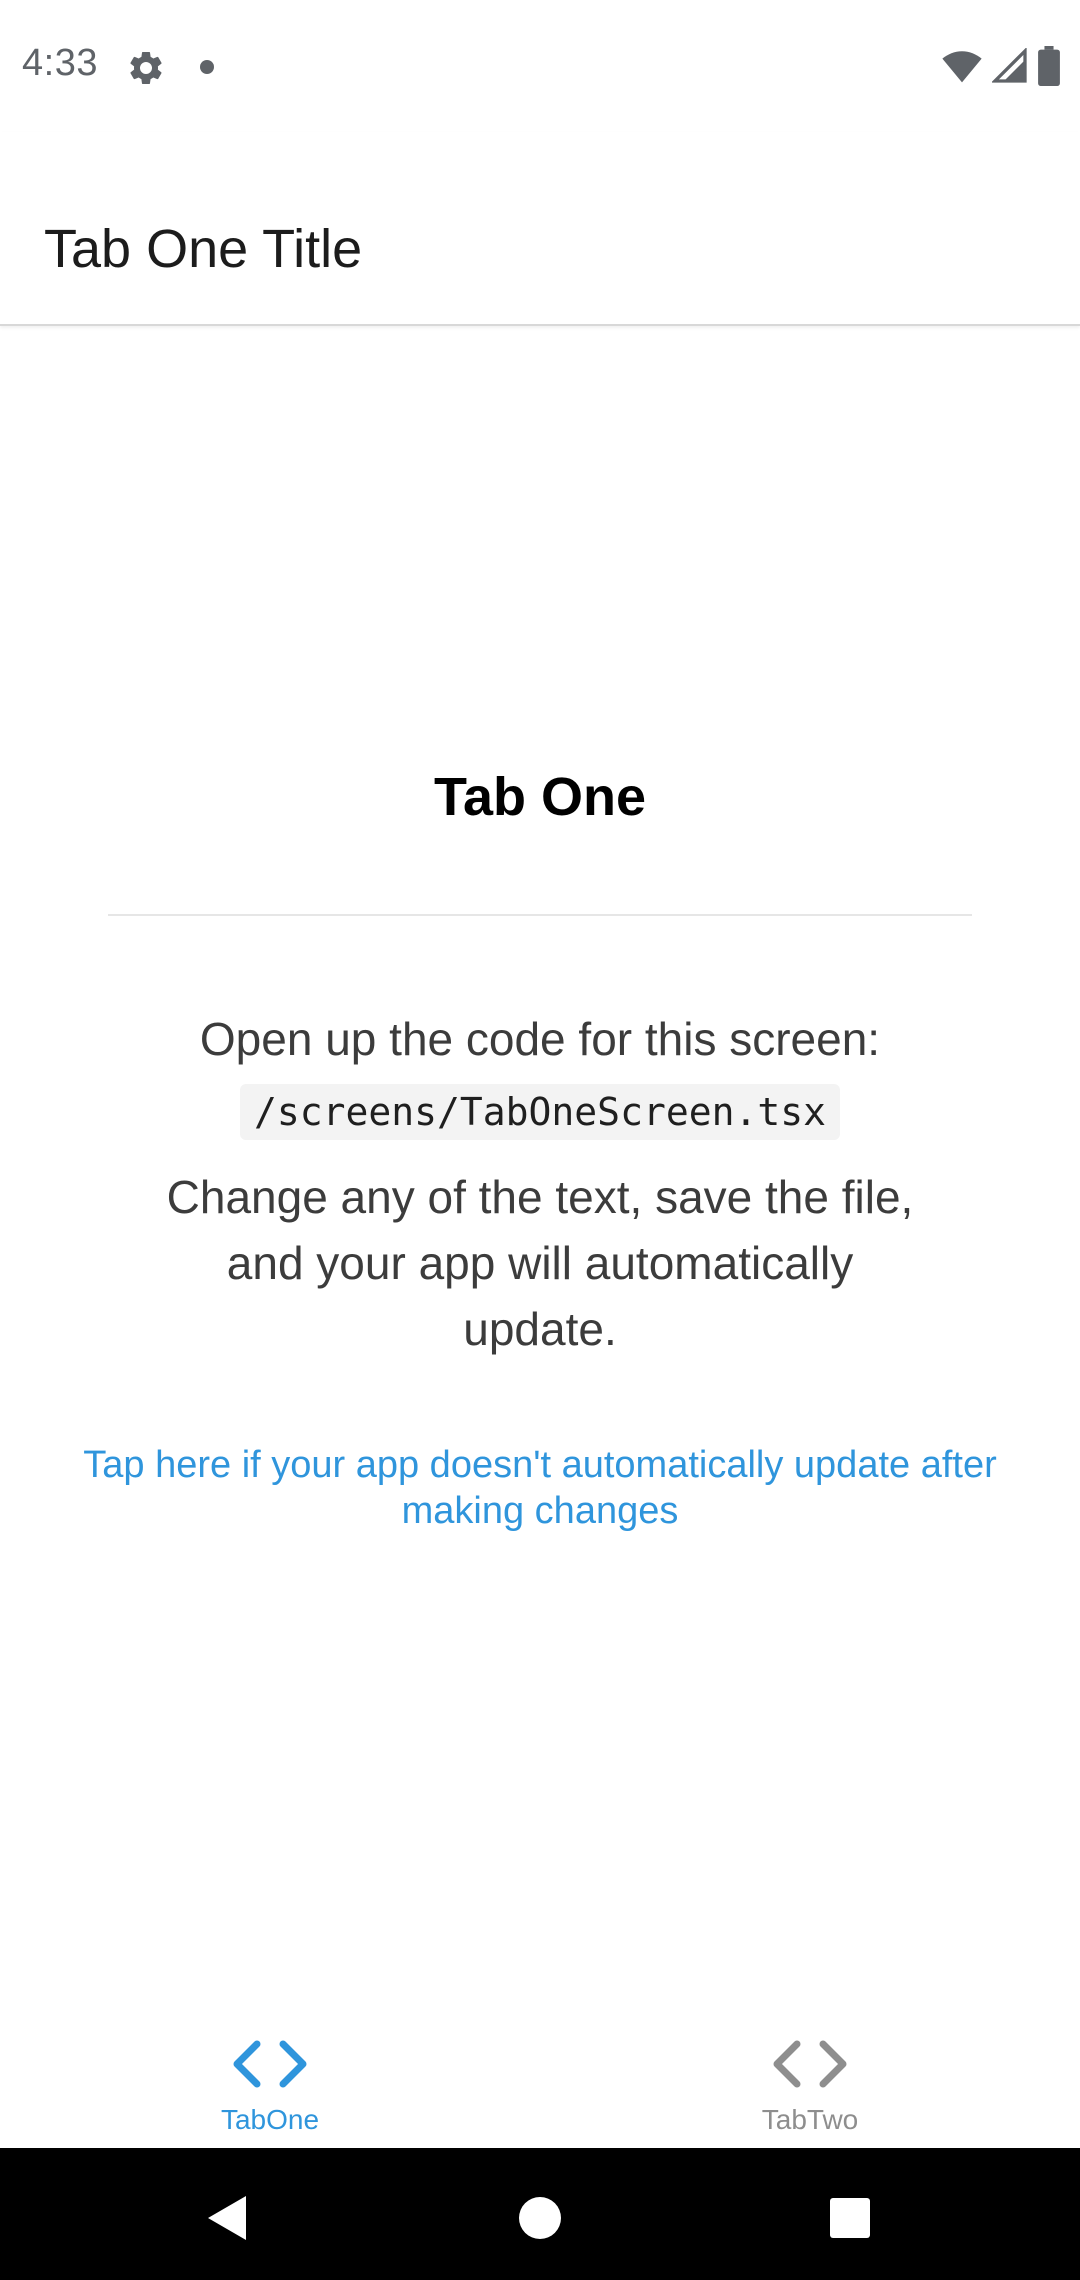  I want to click on tab-label: TabOne, so click(270, 2119).